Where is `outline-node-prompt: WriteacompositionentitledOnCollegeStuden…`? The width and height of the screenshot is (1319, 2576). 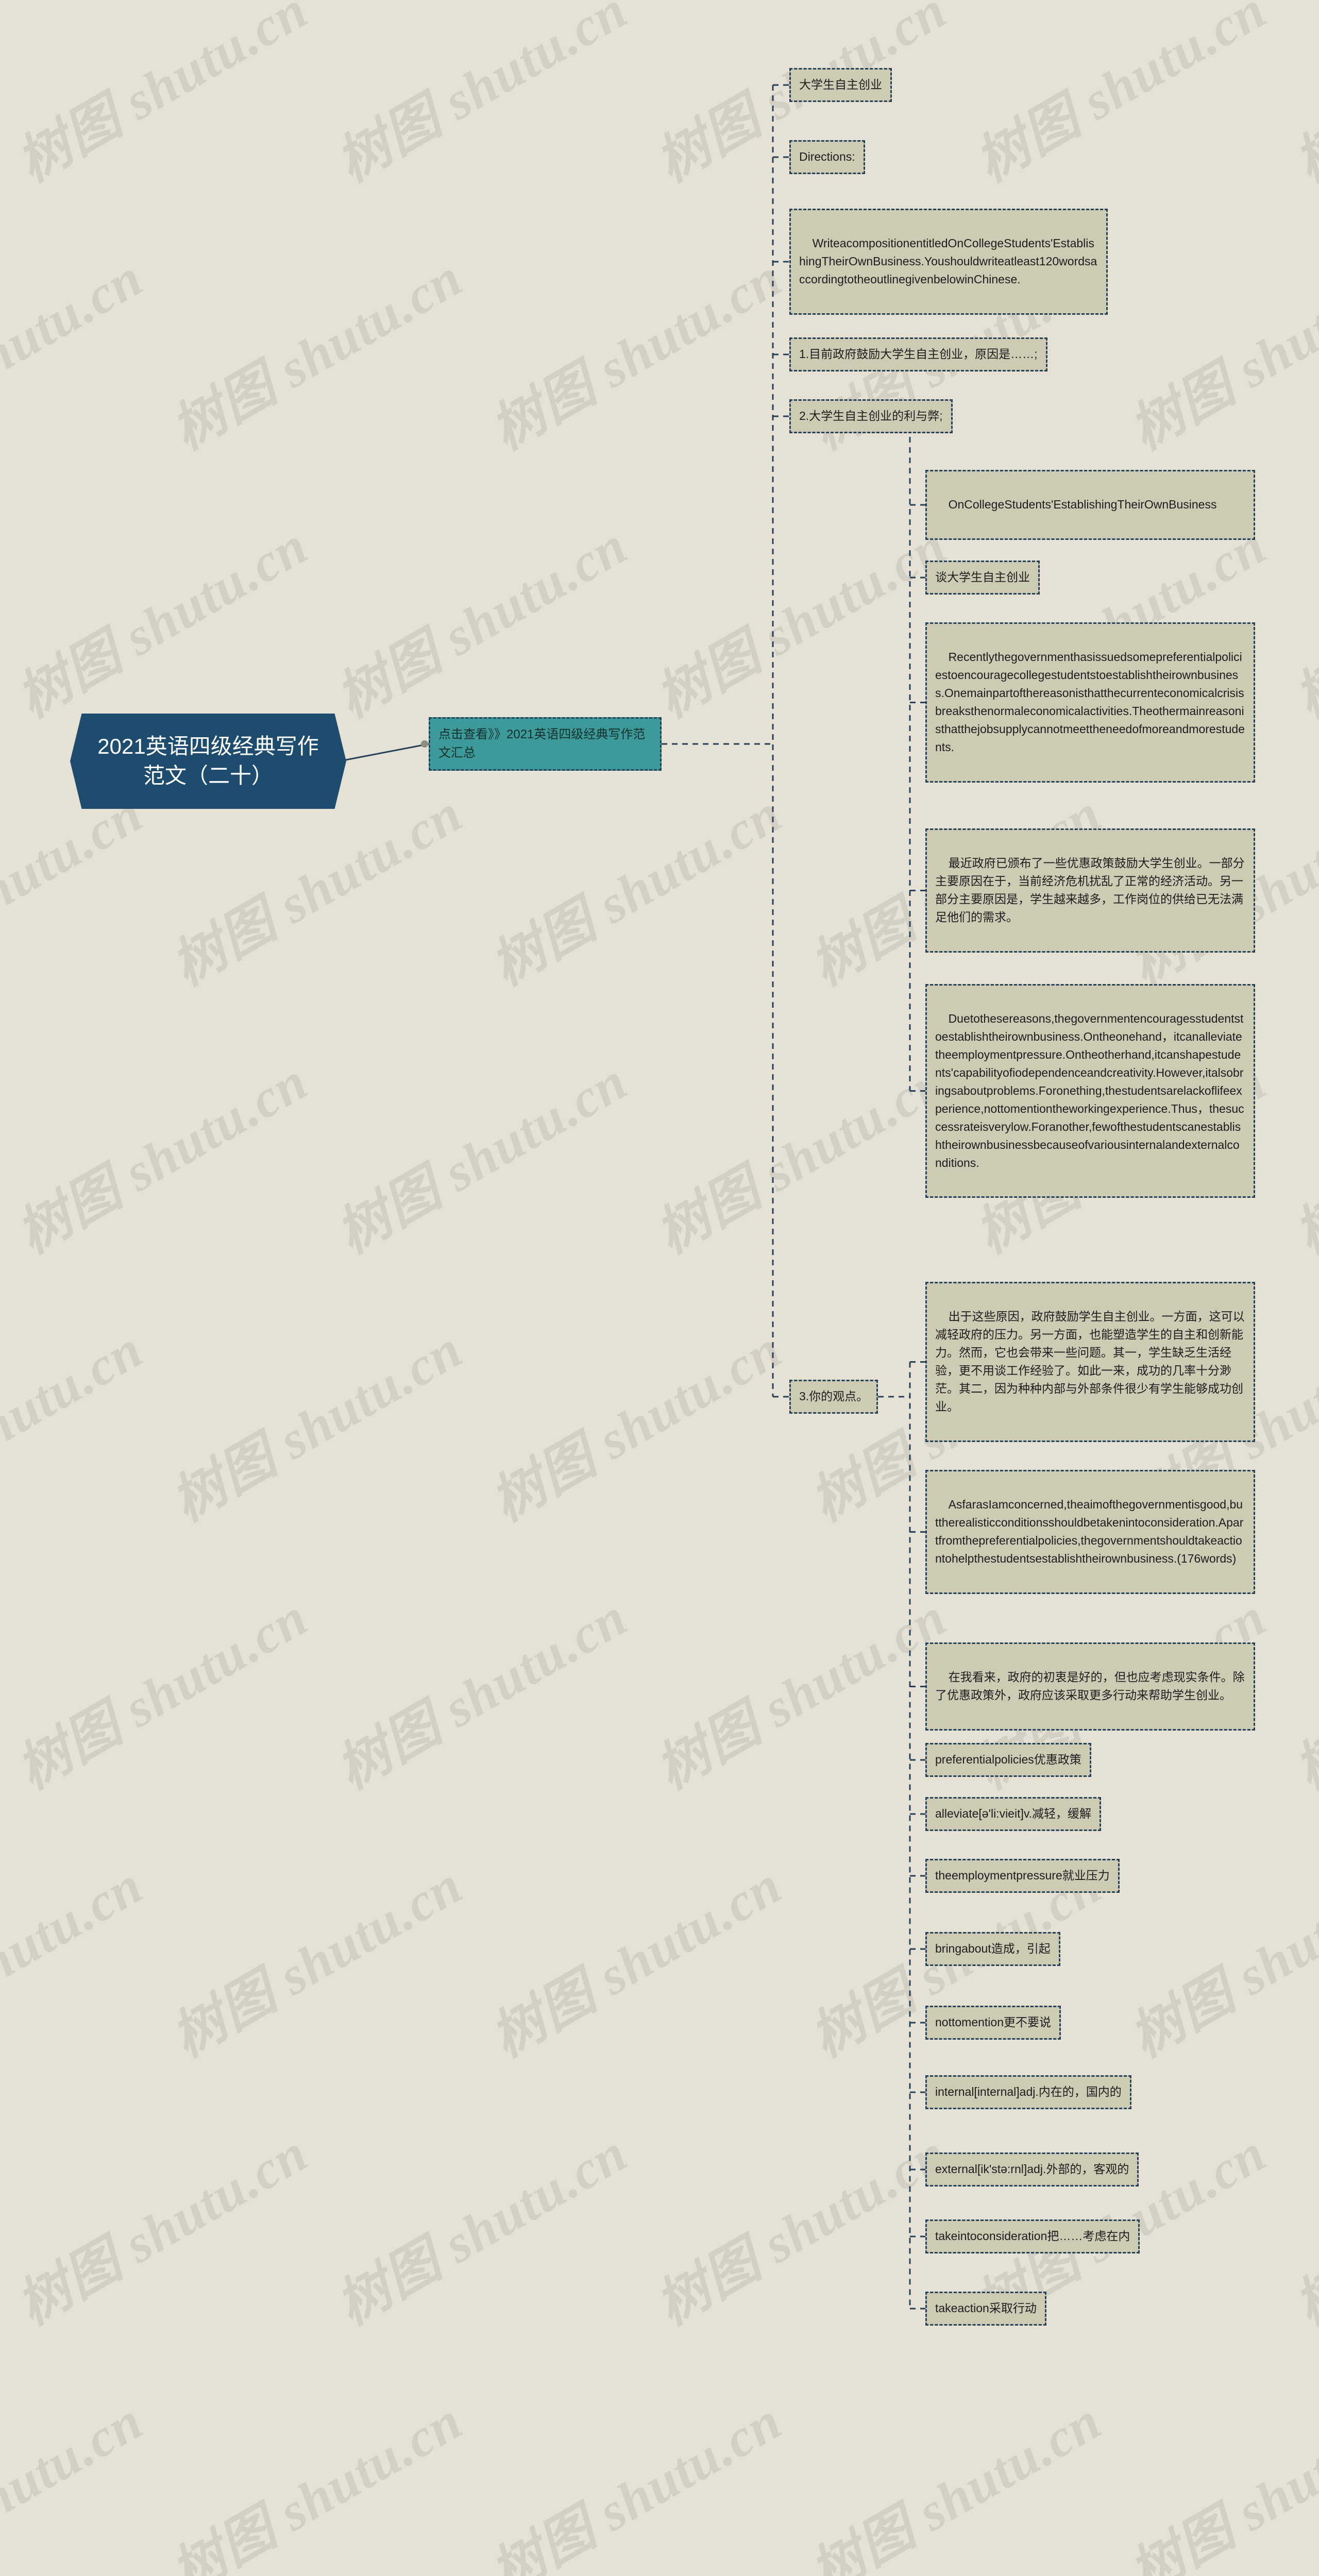
outline-node-prompt: WriteacompositionentitledOnCollegeStuden… is located at coordinates (948, 262).